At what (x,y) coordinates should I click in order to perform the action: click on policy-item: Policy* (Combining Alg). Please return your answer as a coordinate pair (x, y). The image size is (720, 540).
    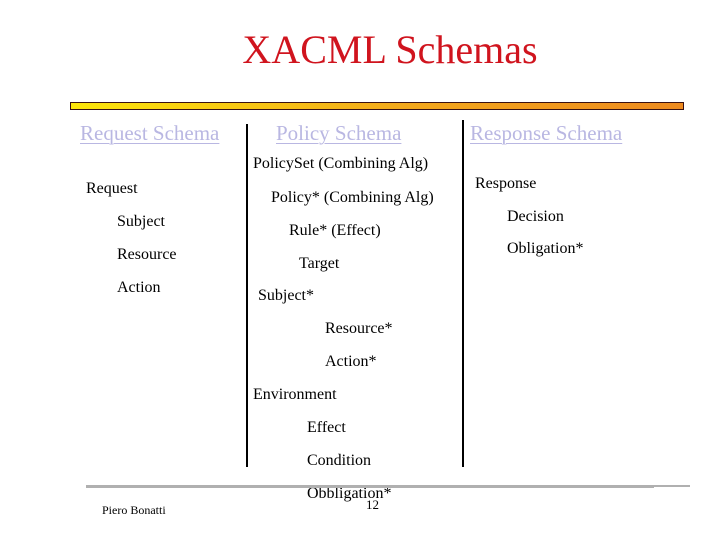
    Looking at the image, I should click on (352, 197).